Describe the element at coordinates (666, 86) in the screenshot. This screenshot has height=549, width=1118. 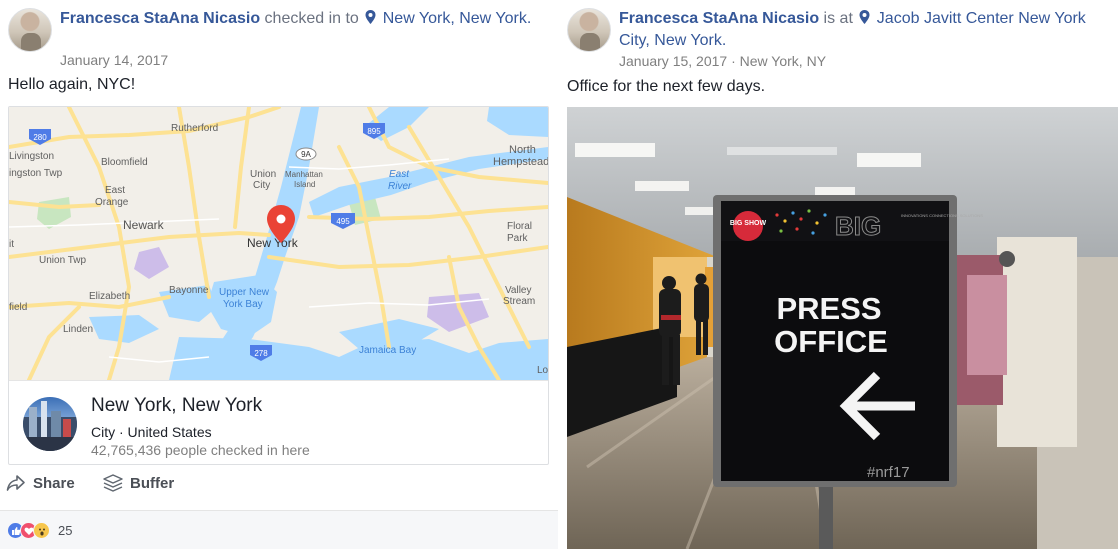
I see `post-text: Office for the next few days.` at that location.